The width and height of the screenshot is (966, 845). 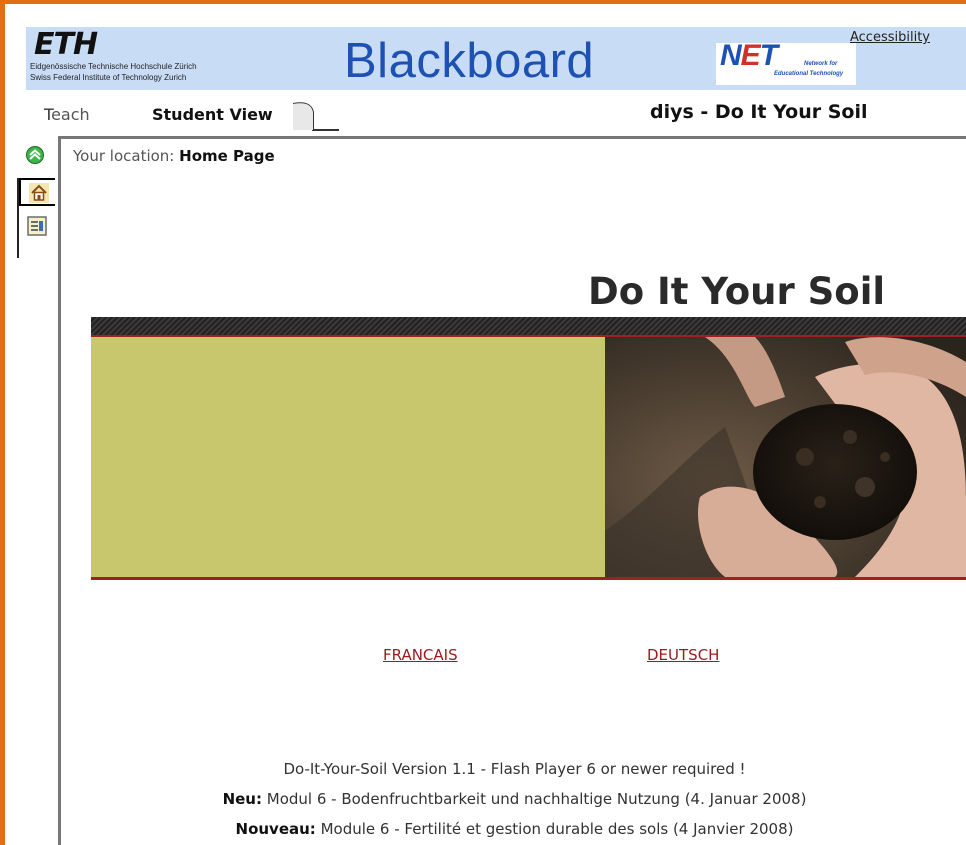 What do you see at coordinates (2, 422) in the screenshot?
I see `window-frame-left` at bounding box center [2, 422].